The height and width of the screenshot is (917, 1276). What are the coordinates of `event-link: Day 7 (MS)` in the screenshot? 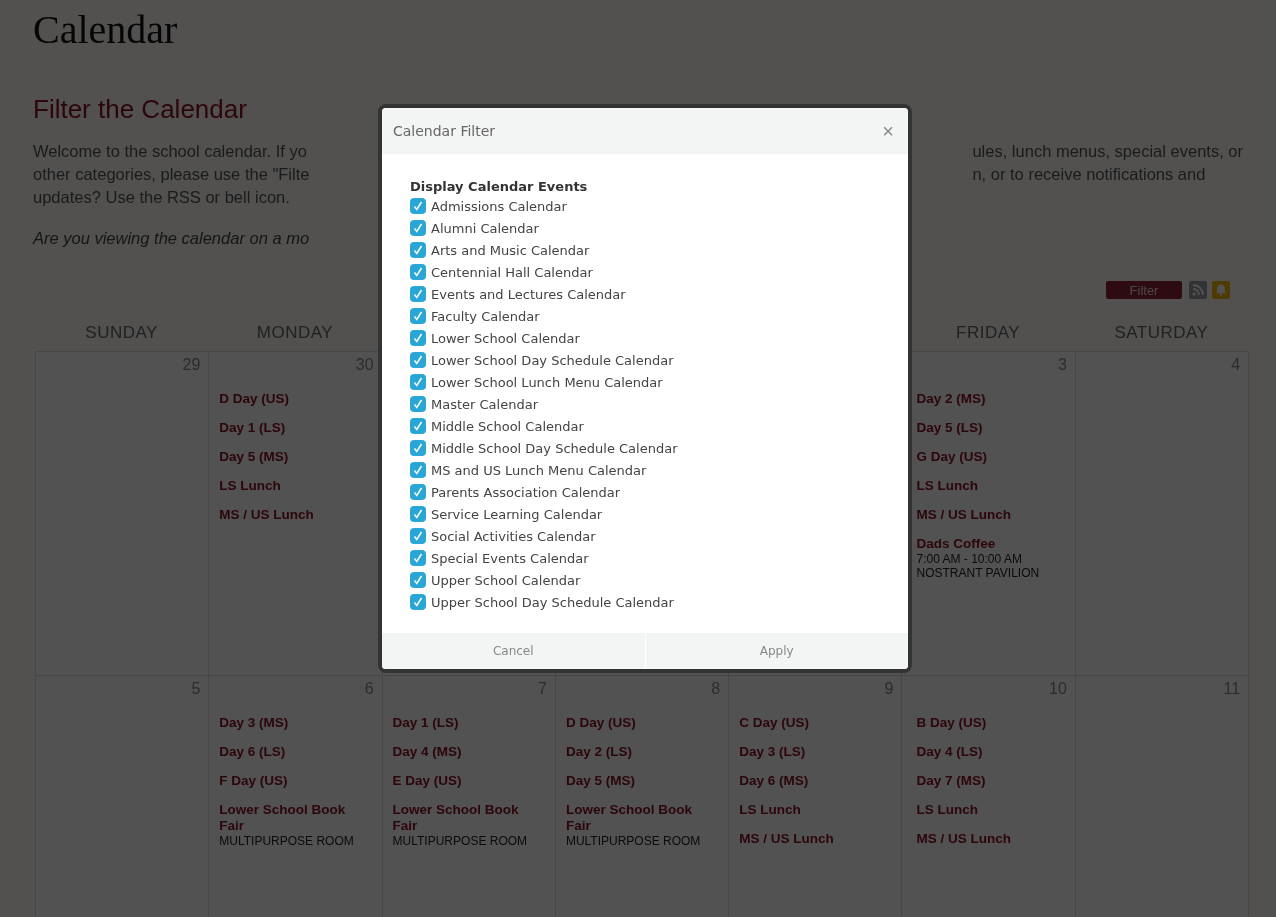 It's located at (951, 781).